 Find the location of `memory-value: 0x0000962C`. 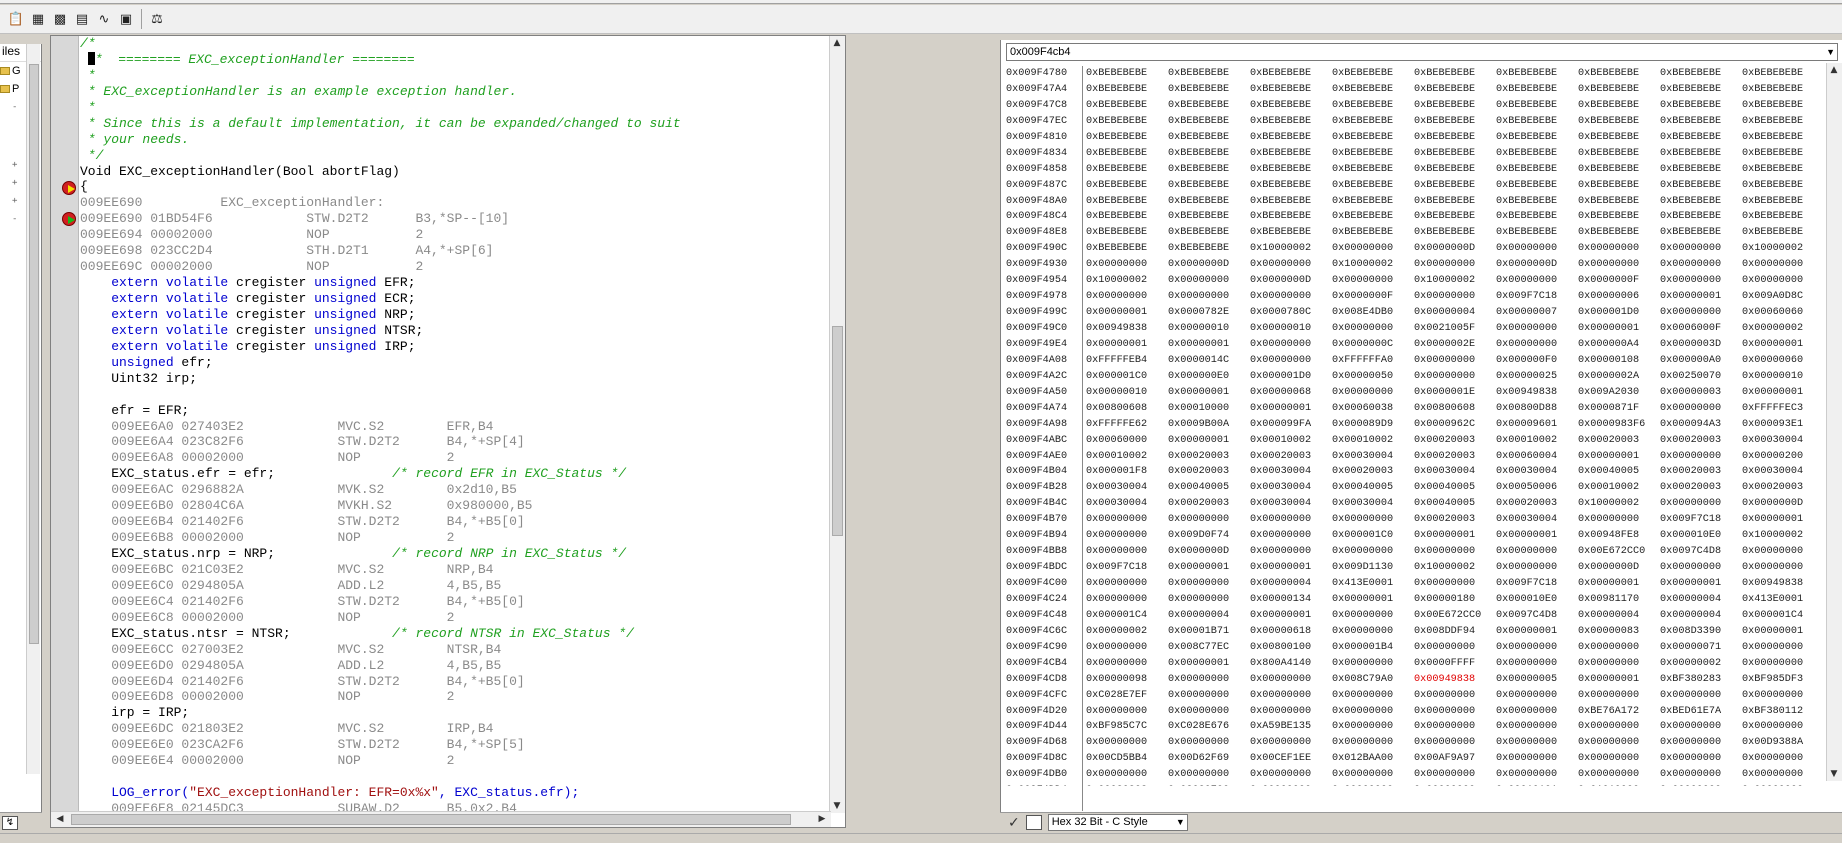

memory-value: 0x0000962C is located at coordinates (1455, 425).